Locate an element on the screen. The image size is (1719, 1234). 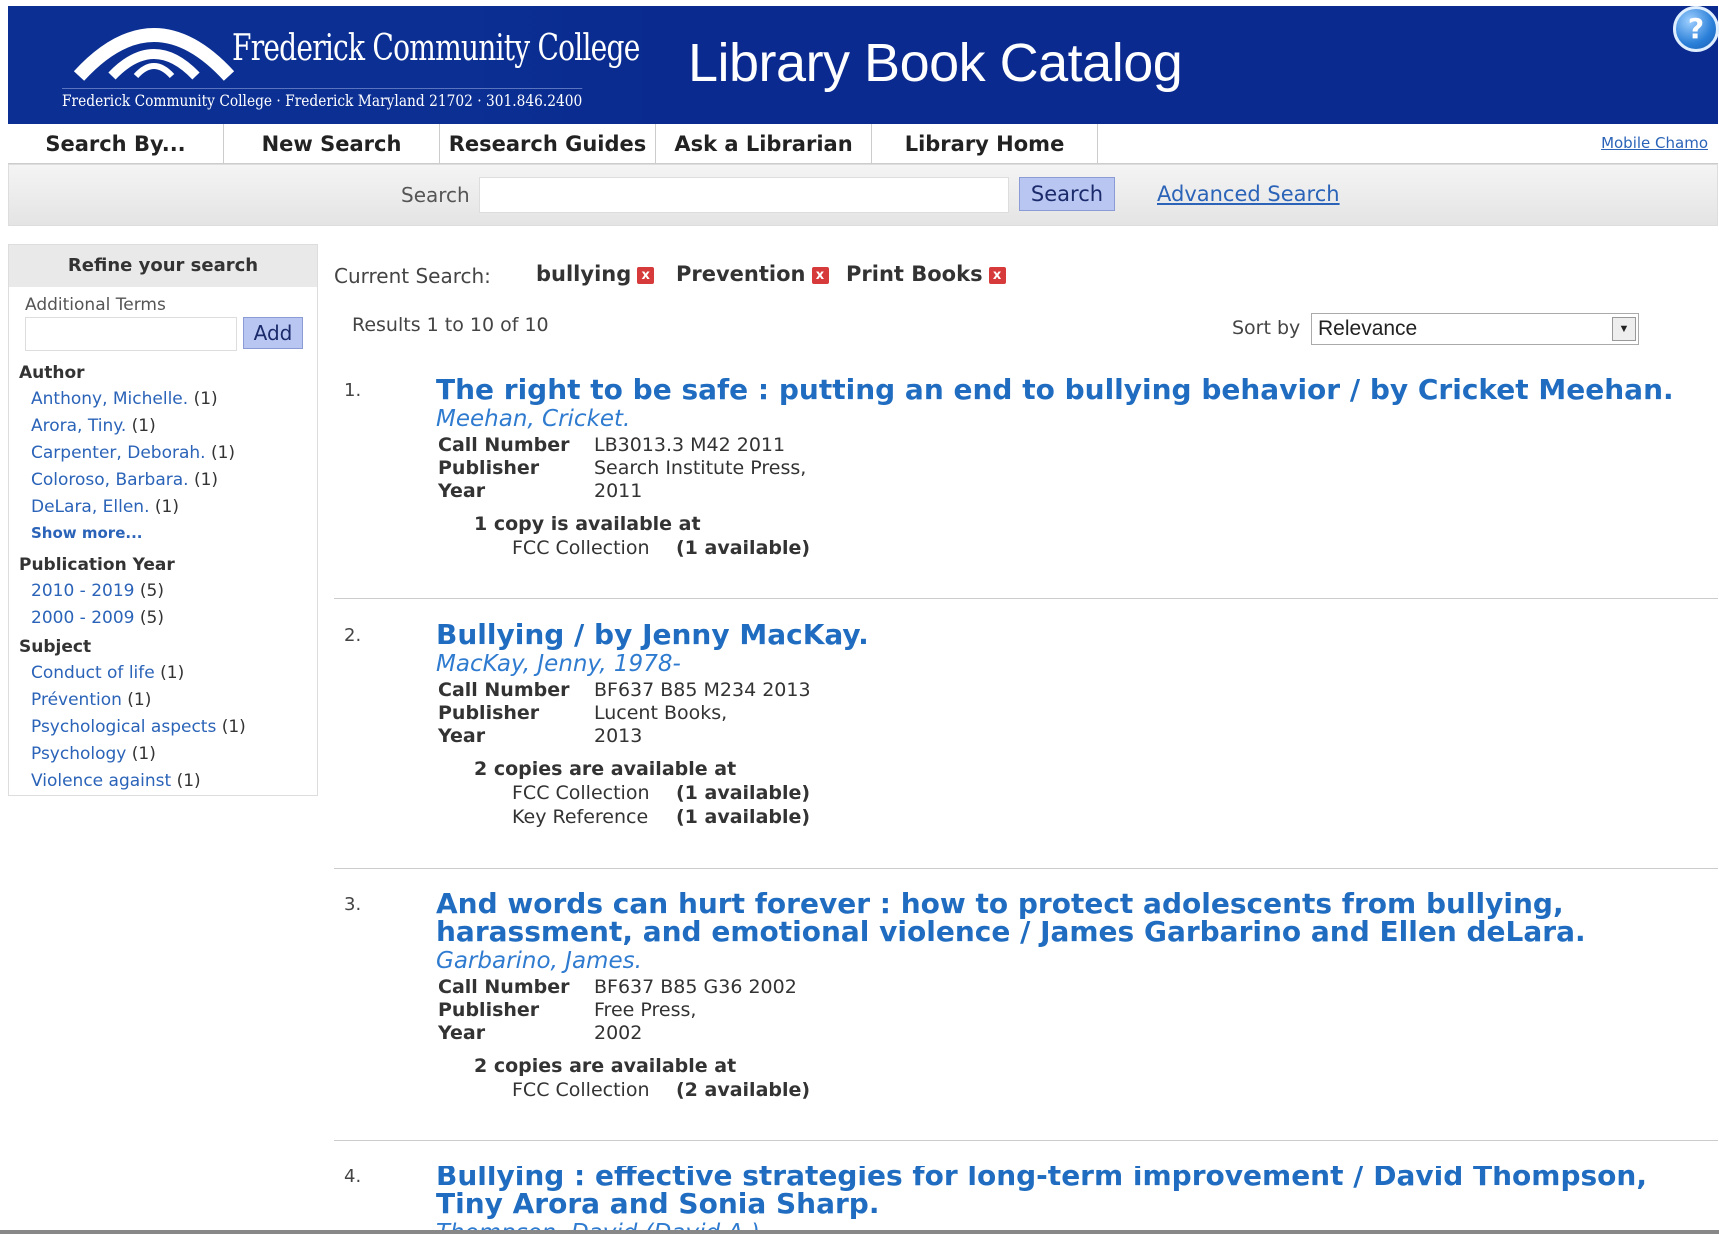
search-bar: Search Search Advanced Search is located at coordinates (863, 195).